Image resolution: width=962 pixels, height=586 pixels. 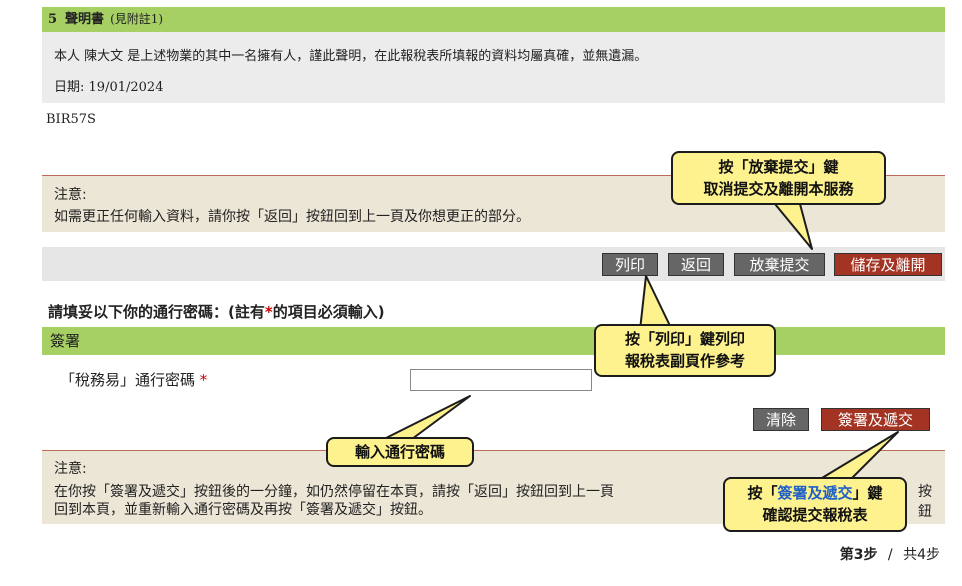 I want to click on date-label: 日期:, so click(x=69, y=87).